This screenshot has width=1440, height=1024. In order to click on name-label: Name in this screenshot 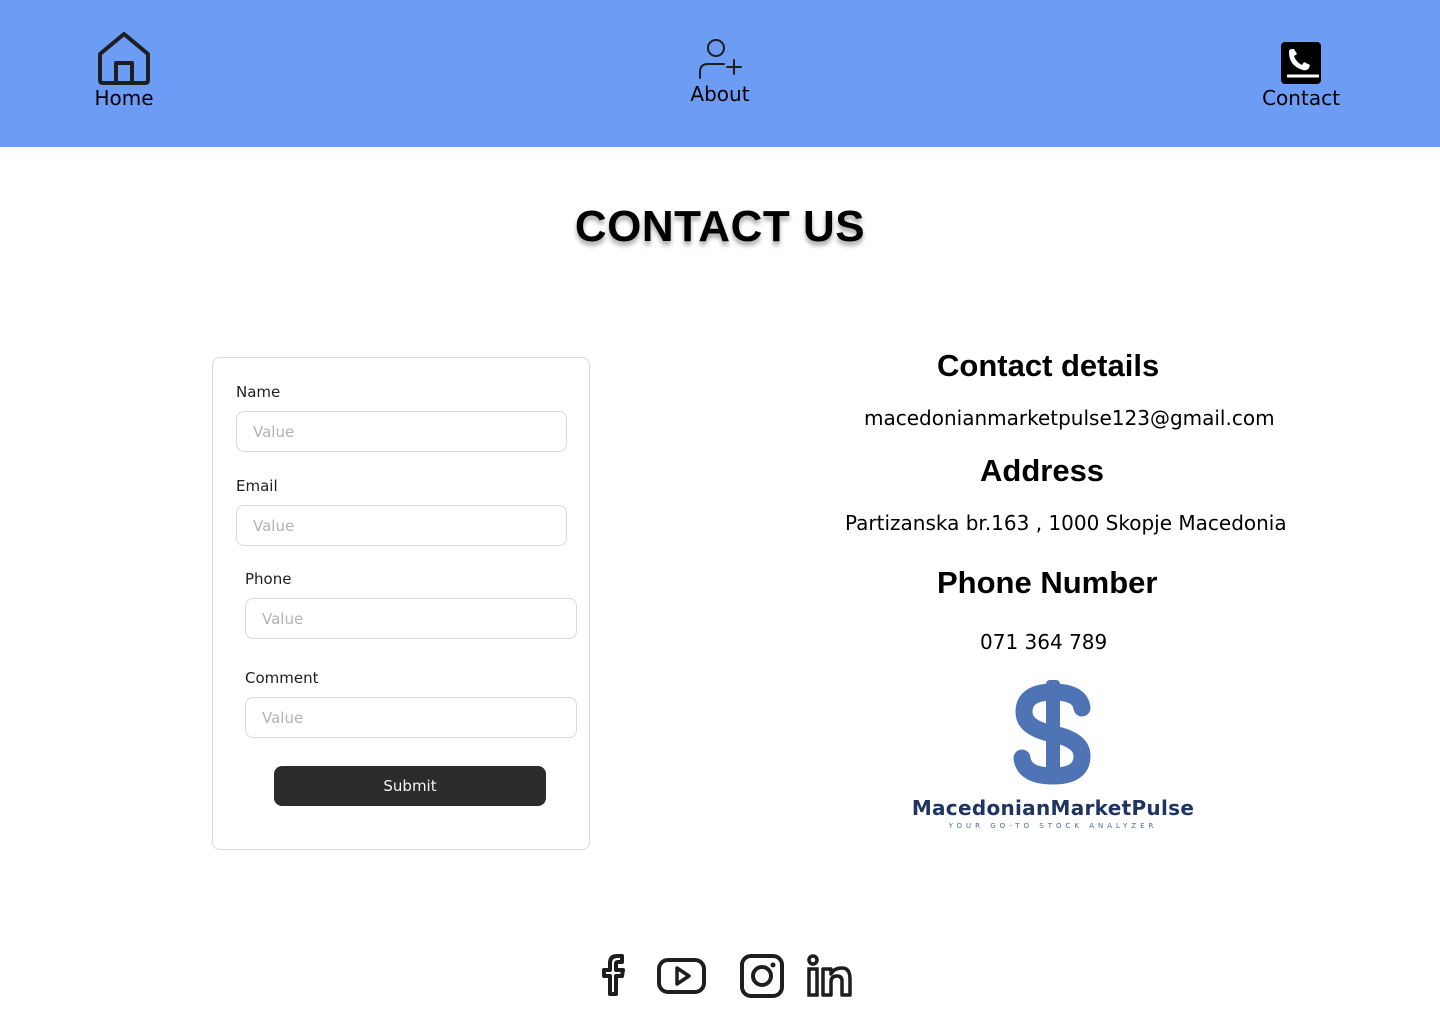, I will do `click(258, 392)`.